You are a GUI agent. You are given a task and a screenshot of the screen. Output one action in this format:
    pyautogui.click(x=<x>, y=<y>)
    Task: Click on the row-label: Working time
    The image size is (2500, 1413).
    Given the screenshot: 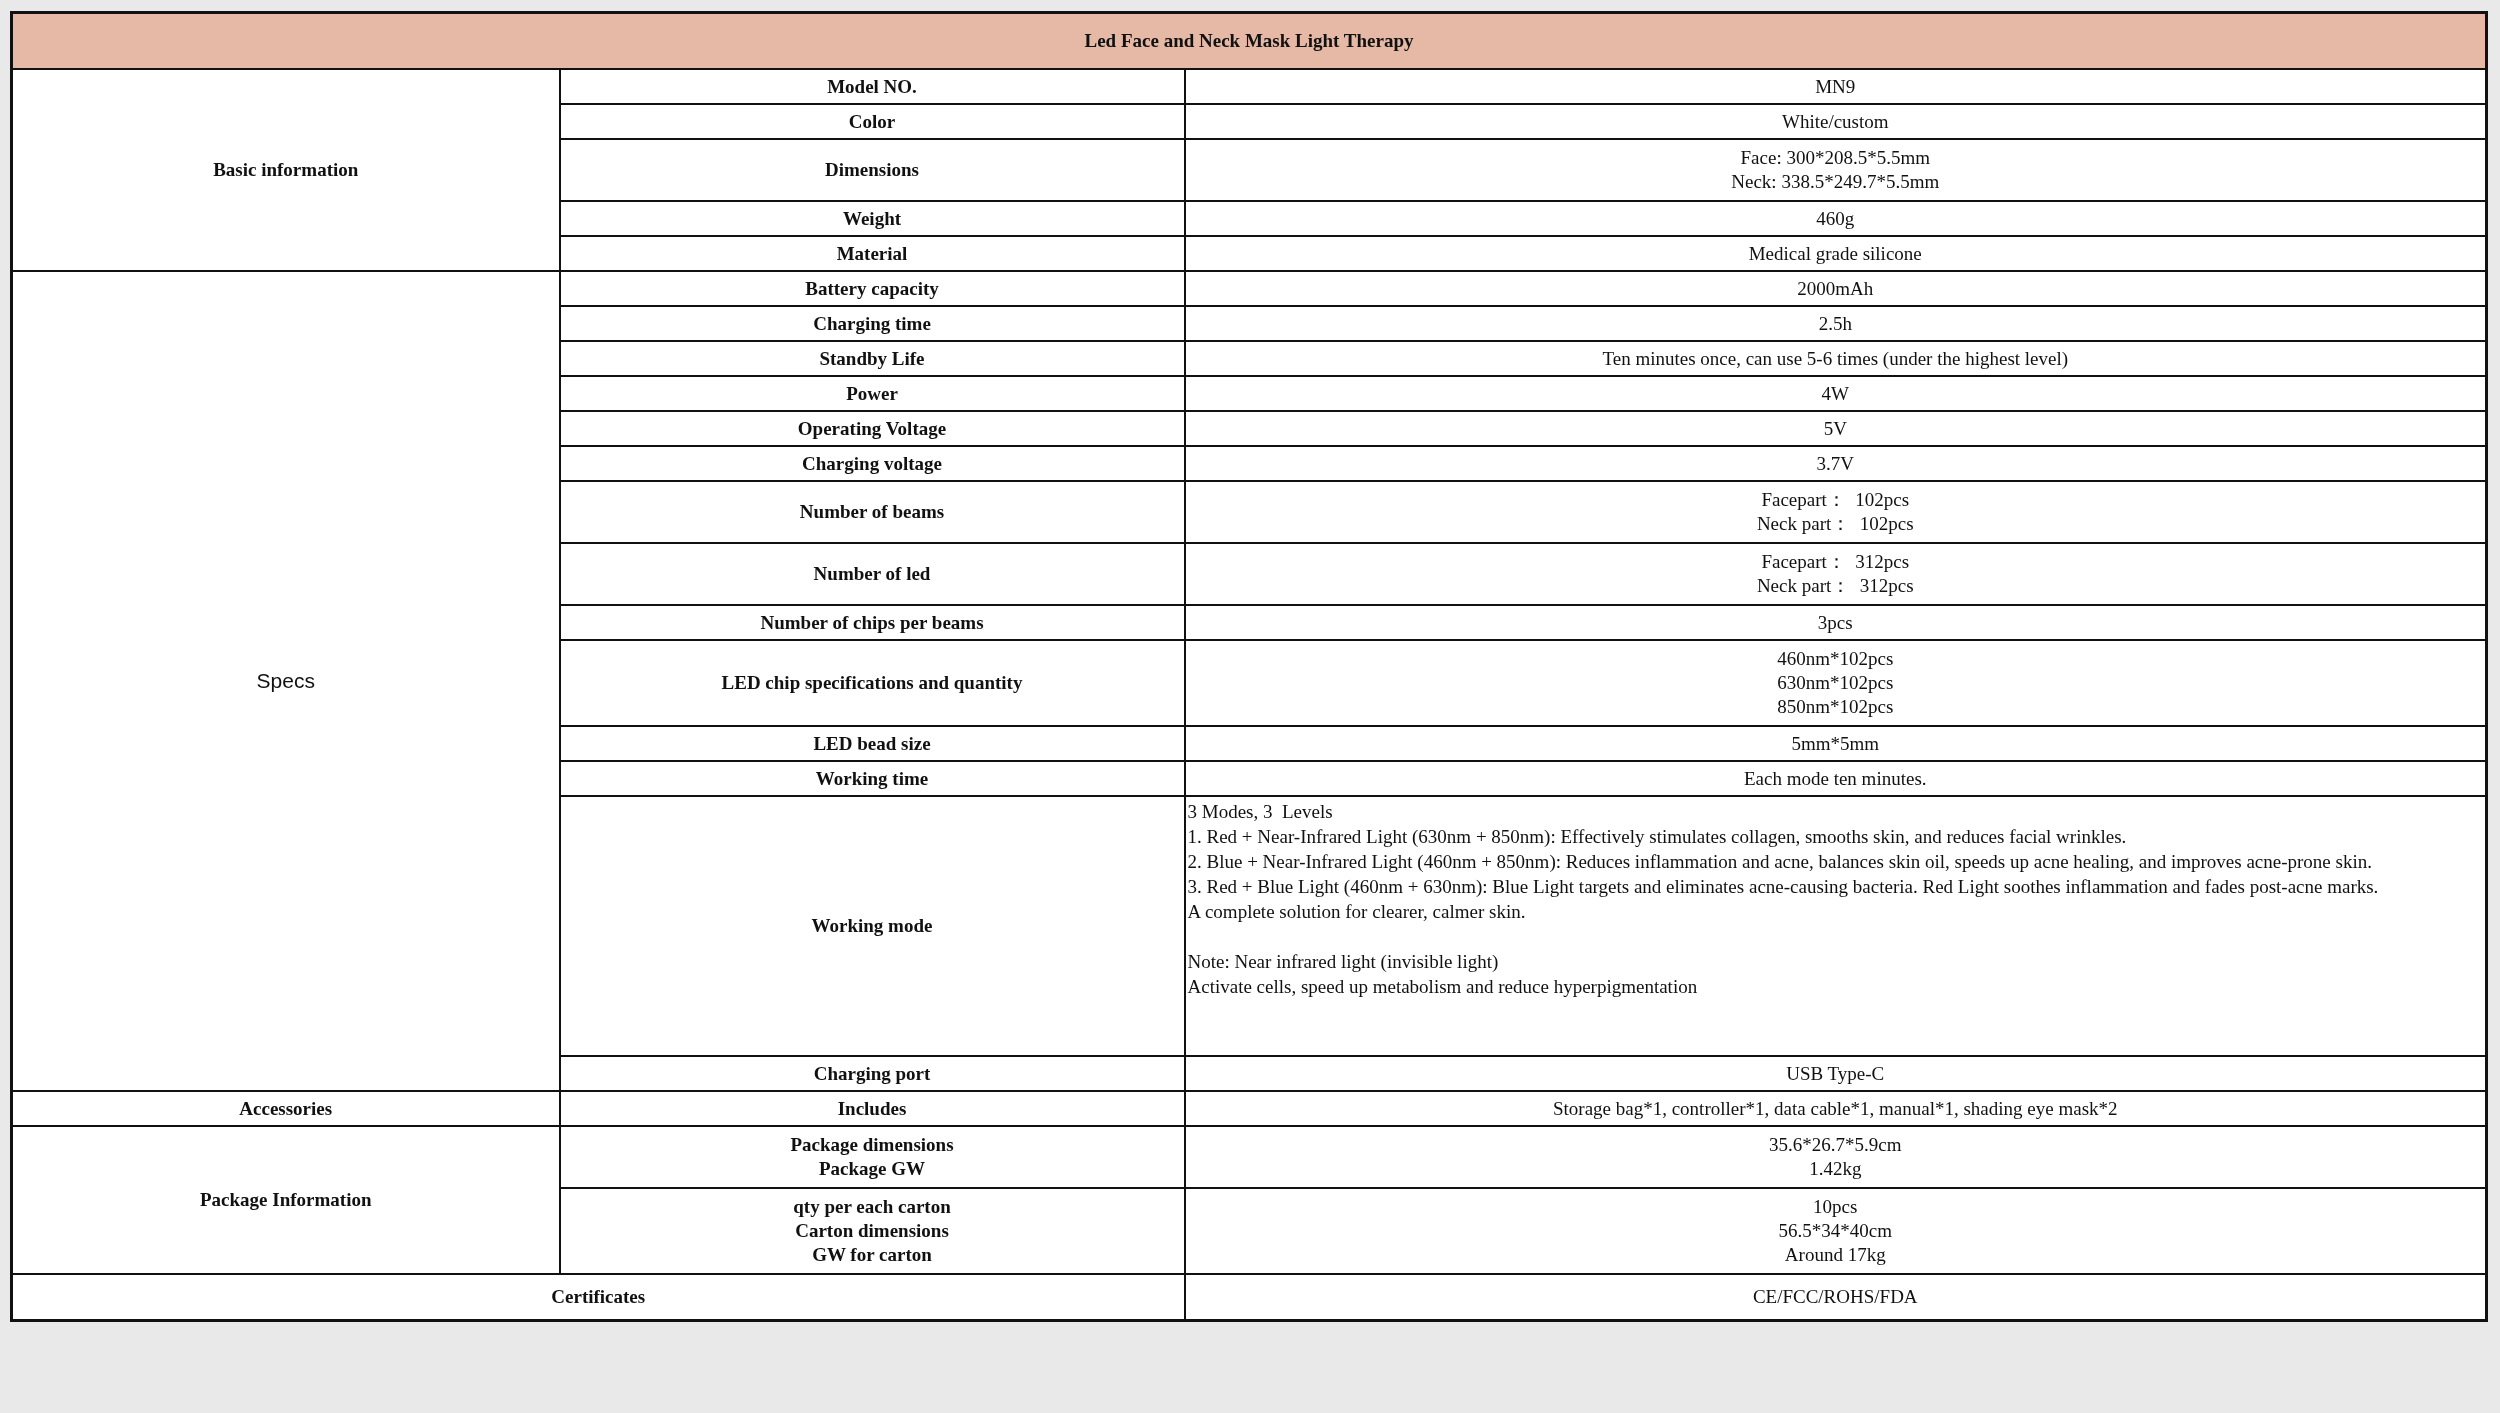 What is the action you would take?
    pyautogui.click(x=872, y=778)
    